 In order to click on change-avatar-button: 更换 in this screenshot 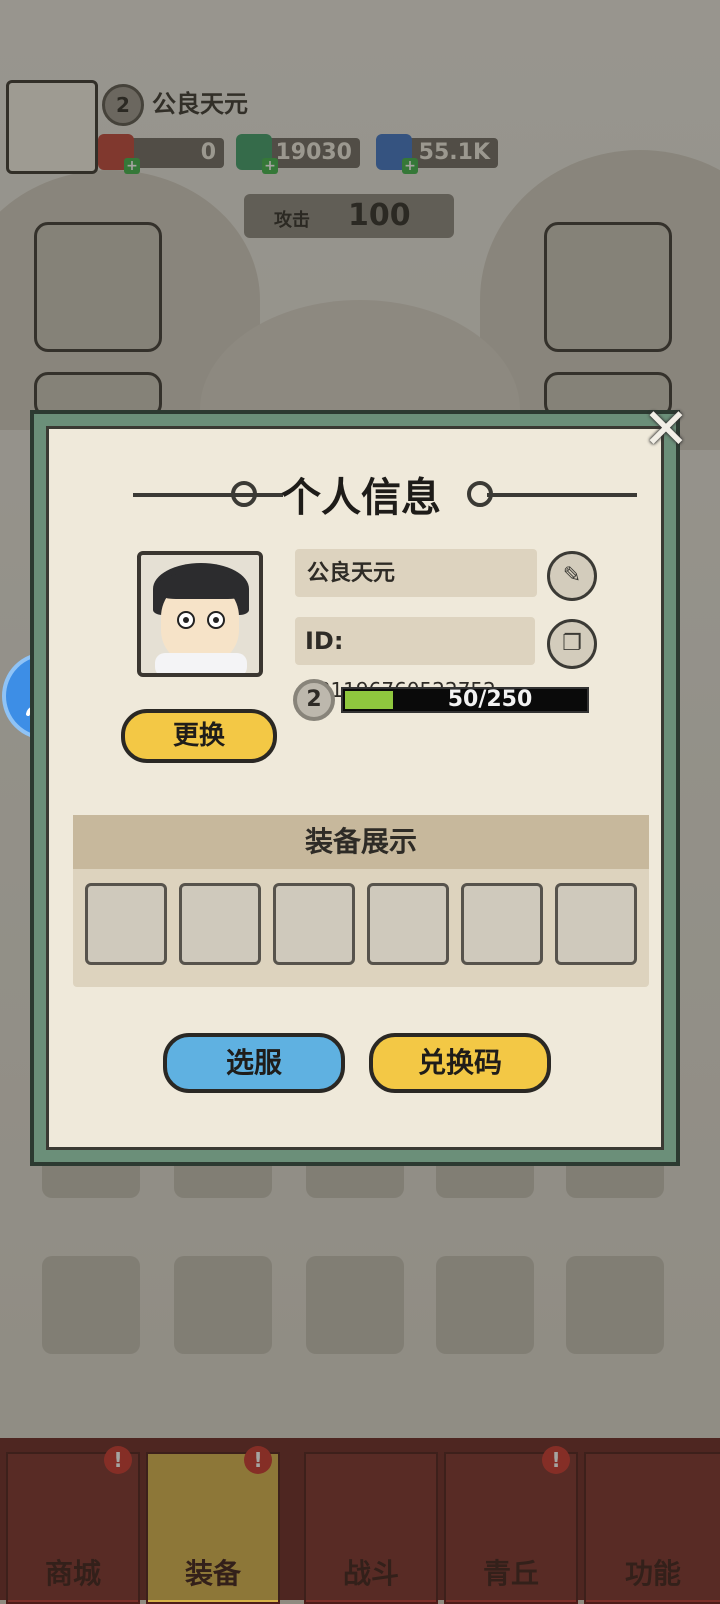, I will do `click(199, 736)`.